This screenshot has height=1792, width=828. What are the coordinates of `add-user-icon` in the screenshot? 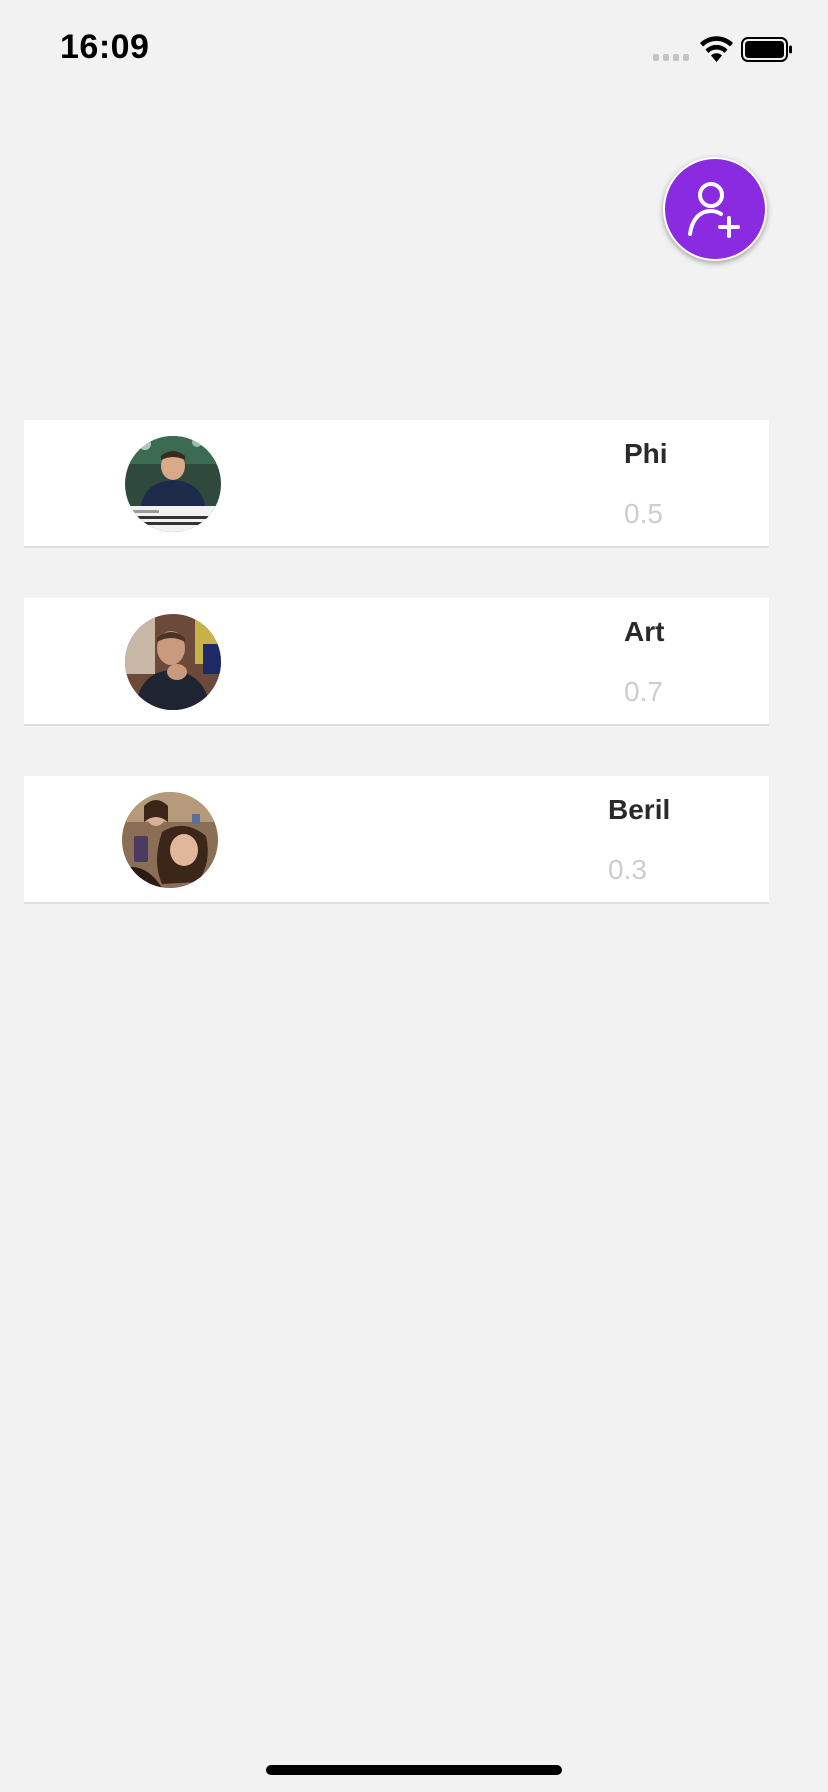 It's located at (714, 210).